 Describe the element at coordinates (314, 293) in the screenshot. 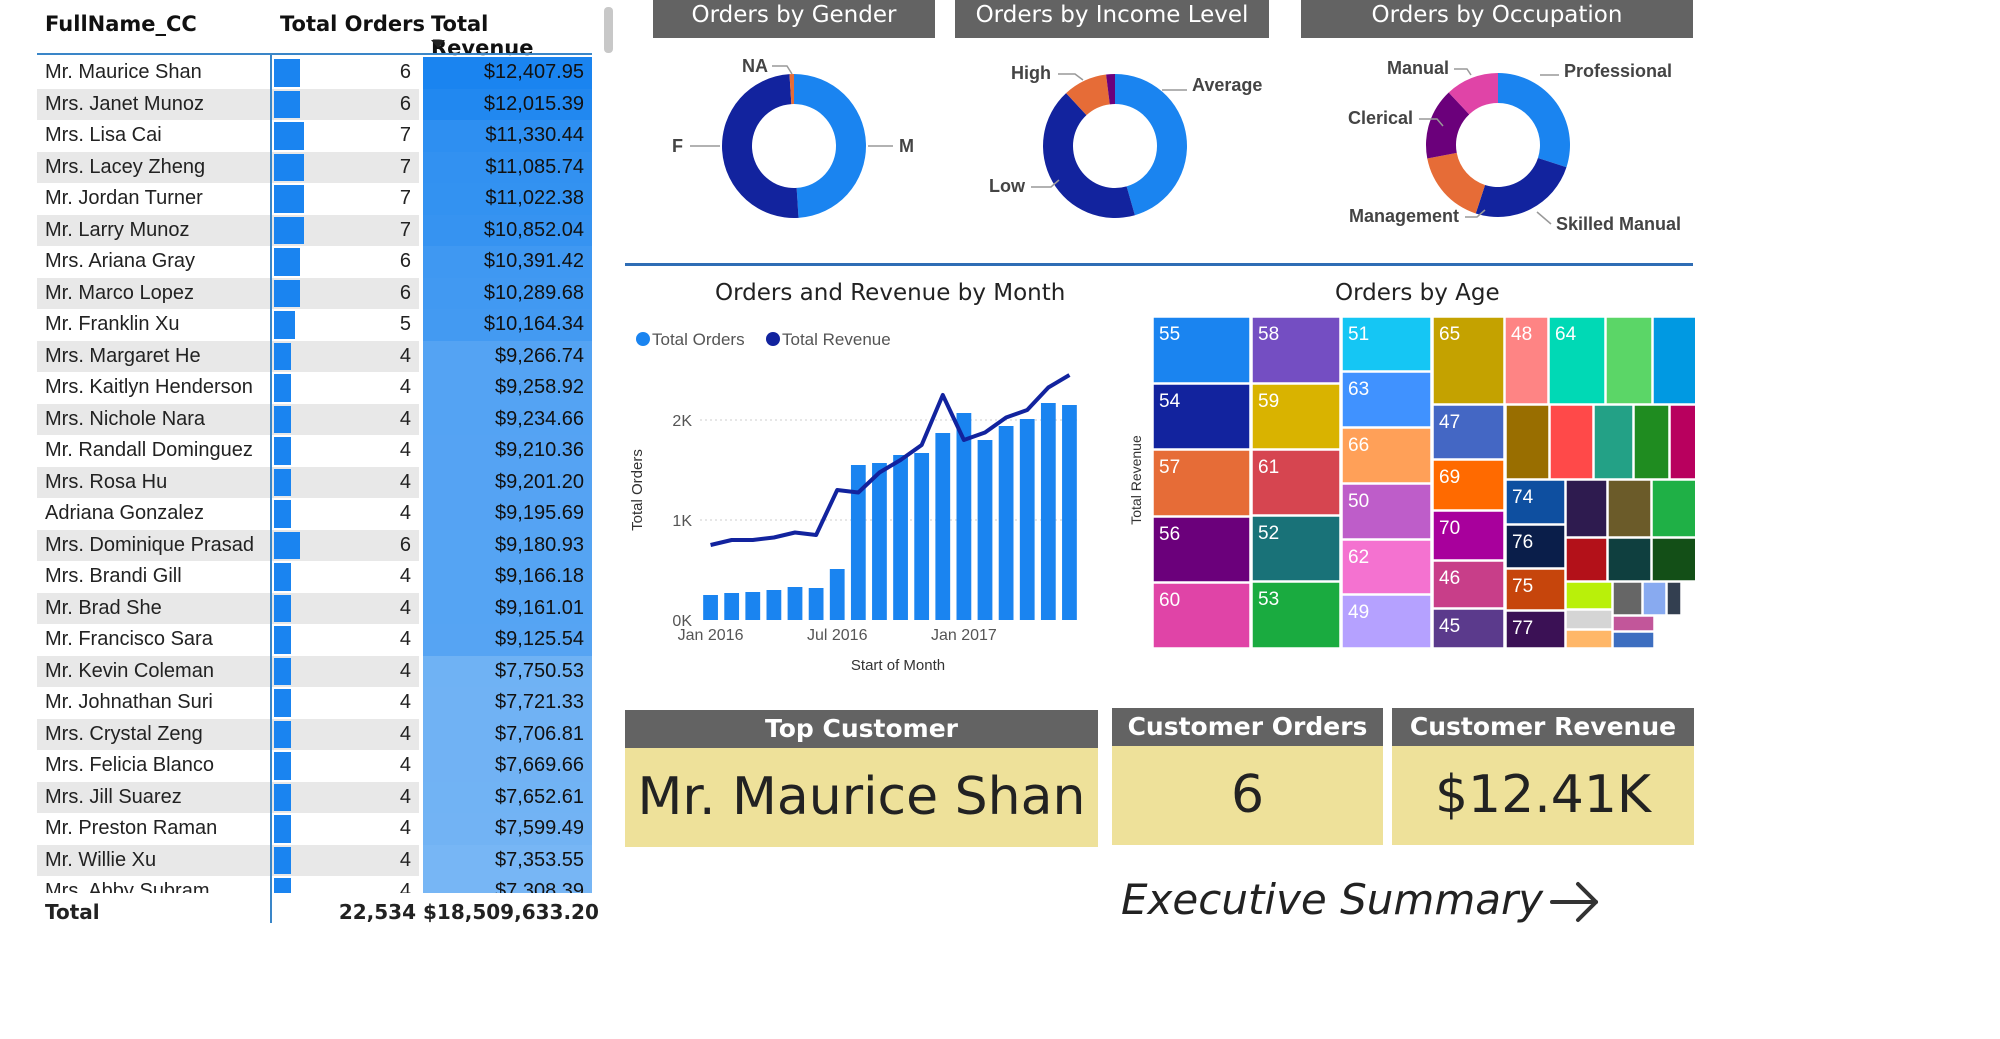

I see `table-row: Mr. Marco Lopez 6 $10,289.68` at that location.